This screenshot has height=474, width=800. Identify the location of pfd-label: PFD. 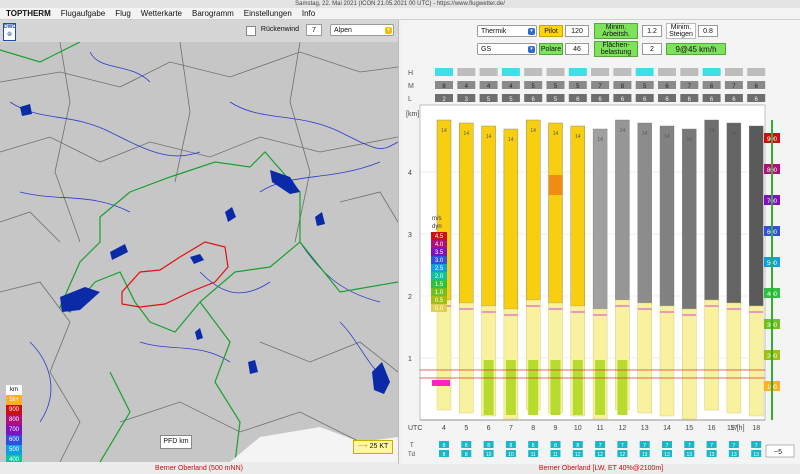
(170, 441).